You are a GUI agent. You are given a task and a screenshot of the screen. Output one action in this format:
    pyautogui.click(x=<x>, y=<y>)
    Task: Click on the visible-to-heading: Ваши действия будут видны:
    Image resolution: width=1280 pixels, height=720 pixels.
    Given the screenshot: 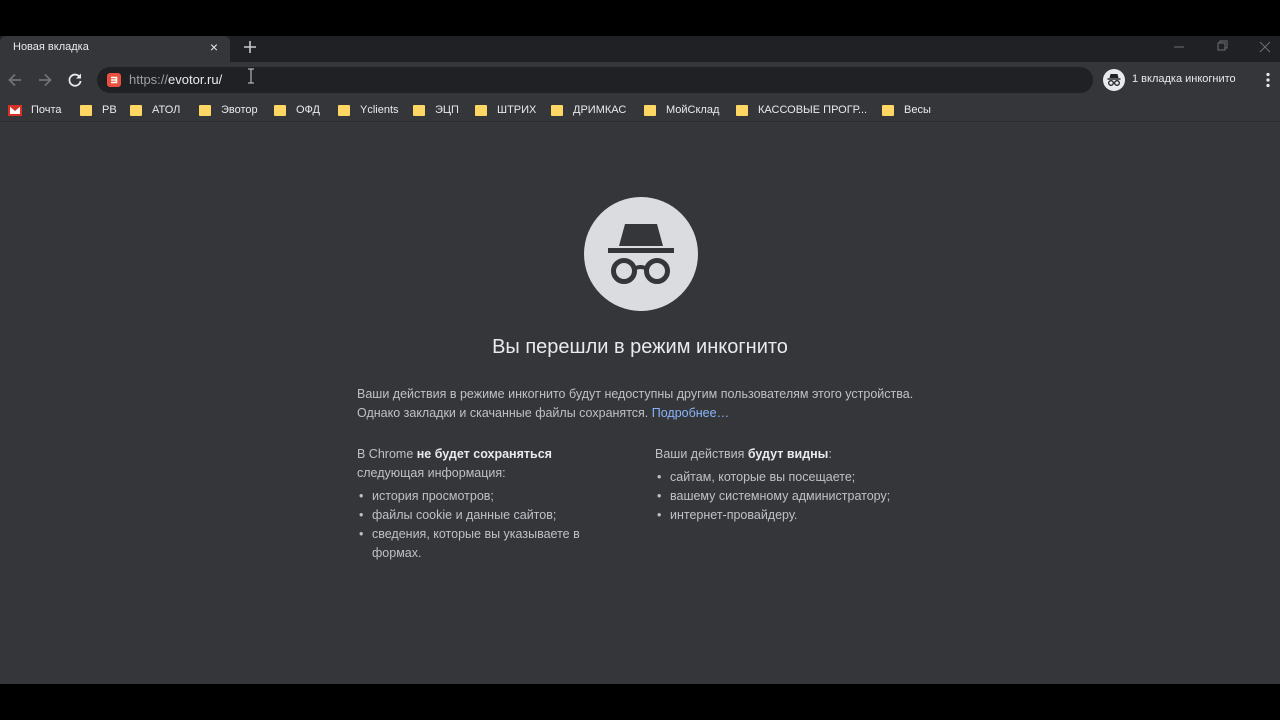 What is the action you would take?
    pyautogui.click(x=743, y=454)
    